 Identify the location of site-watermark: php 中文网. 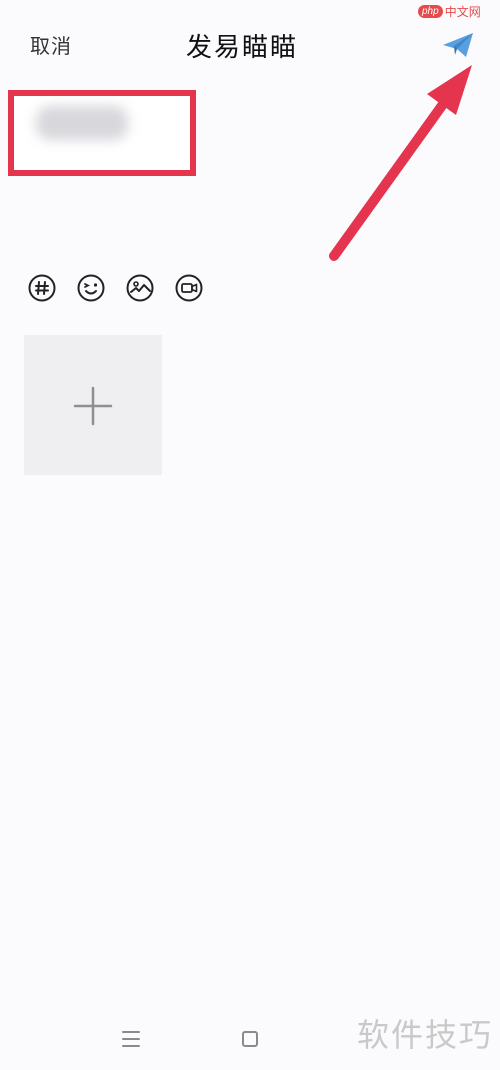
(449, 11).